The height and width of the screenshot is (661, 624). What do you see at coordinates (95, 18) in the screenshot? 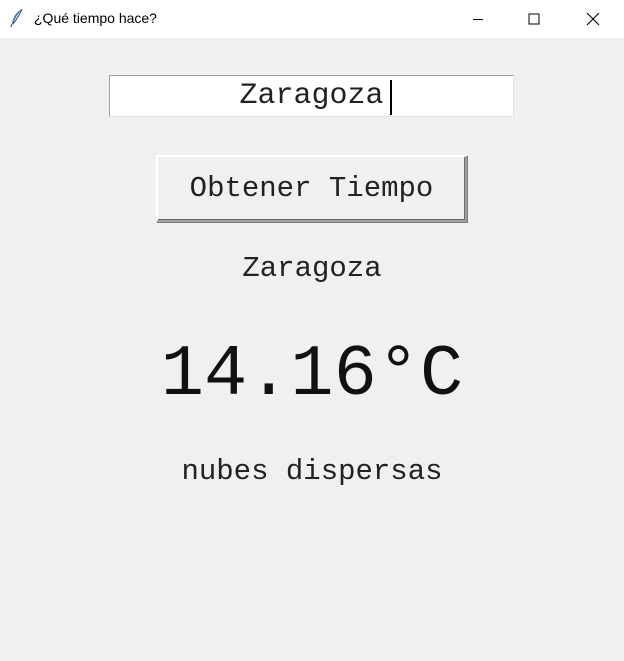
I see `window-title: ¿Qué tiempo hace?` at bounding box center [95, 18].